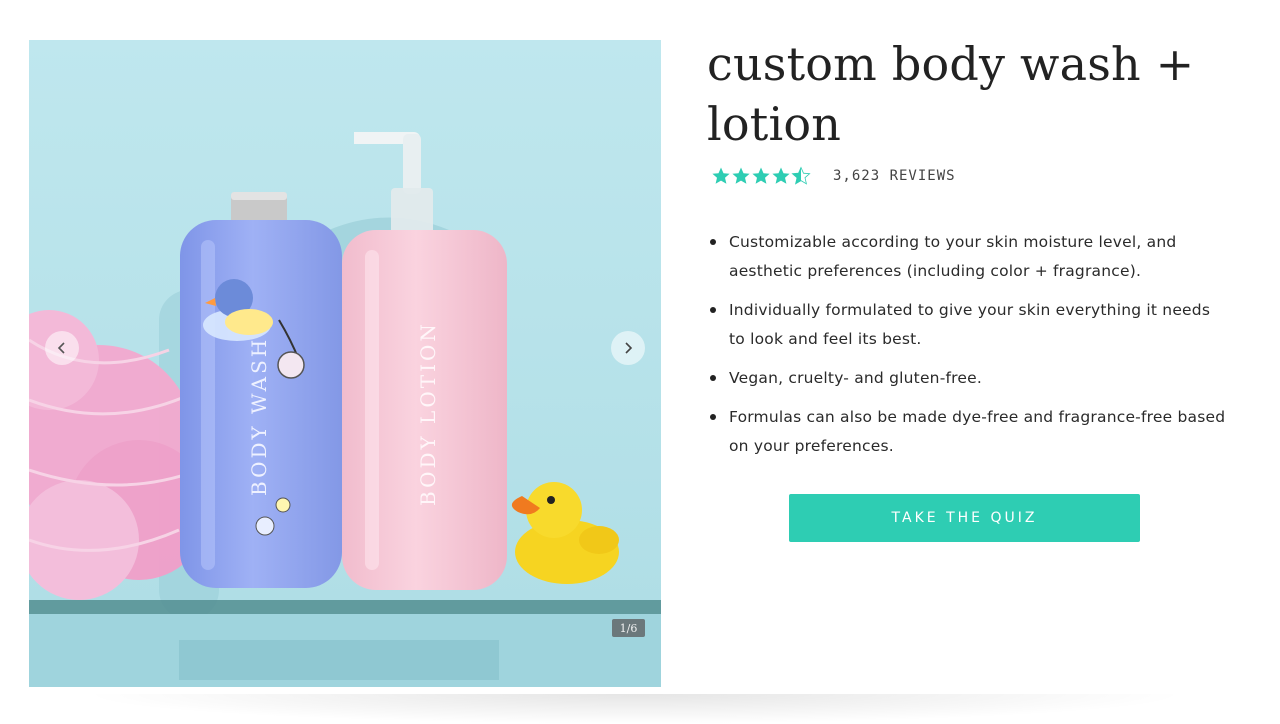  Describe the element at coordinates (894, 176) in the screenshot. I see `review-count-link: 3,623 REVIEWS` at that location.